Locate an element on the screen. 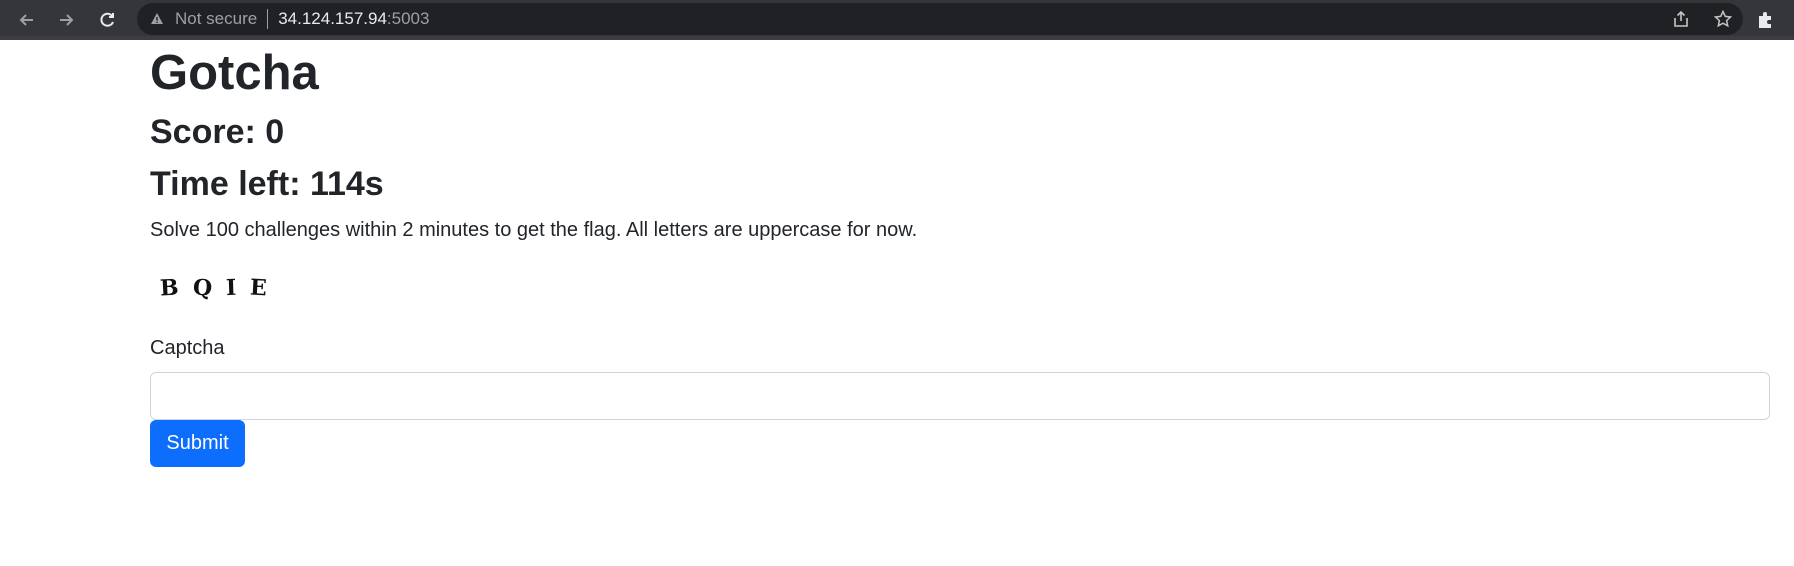 The width and height of the screenshot is (1794, 566). security-status-text: Not secure is located at coordinates (216, 19).